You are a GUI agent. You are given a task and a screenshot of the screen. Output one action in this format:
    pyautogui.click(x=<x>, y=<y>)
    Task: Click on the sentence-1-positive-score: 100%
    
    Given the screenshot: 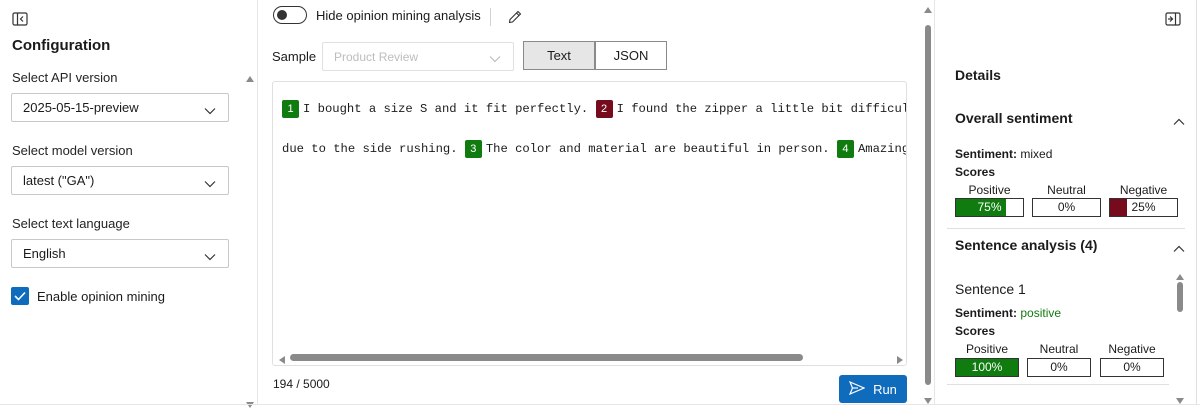 What is the action you would take?
    pyautogui.click(x=987, y=367)
    